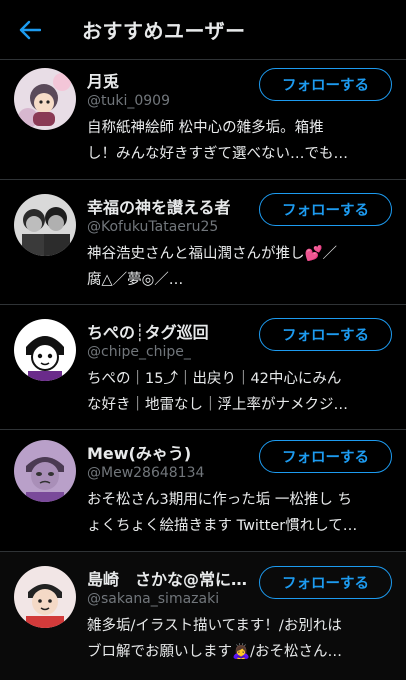  What do you see at coordinates (164, 31) in the screenshot?
I see `page-title: おすすめユーザー` at bounding box center [164, 31].